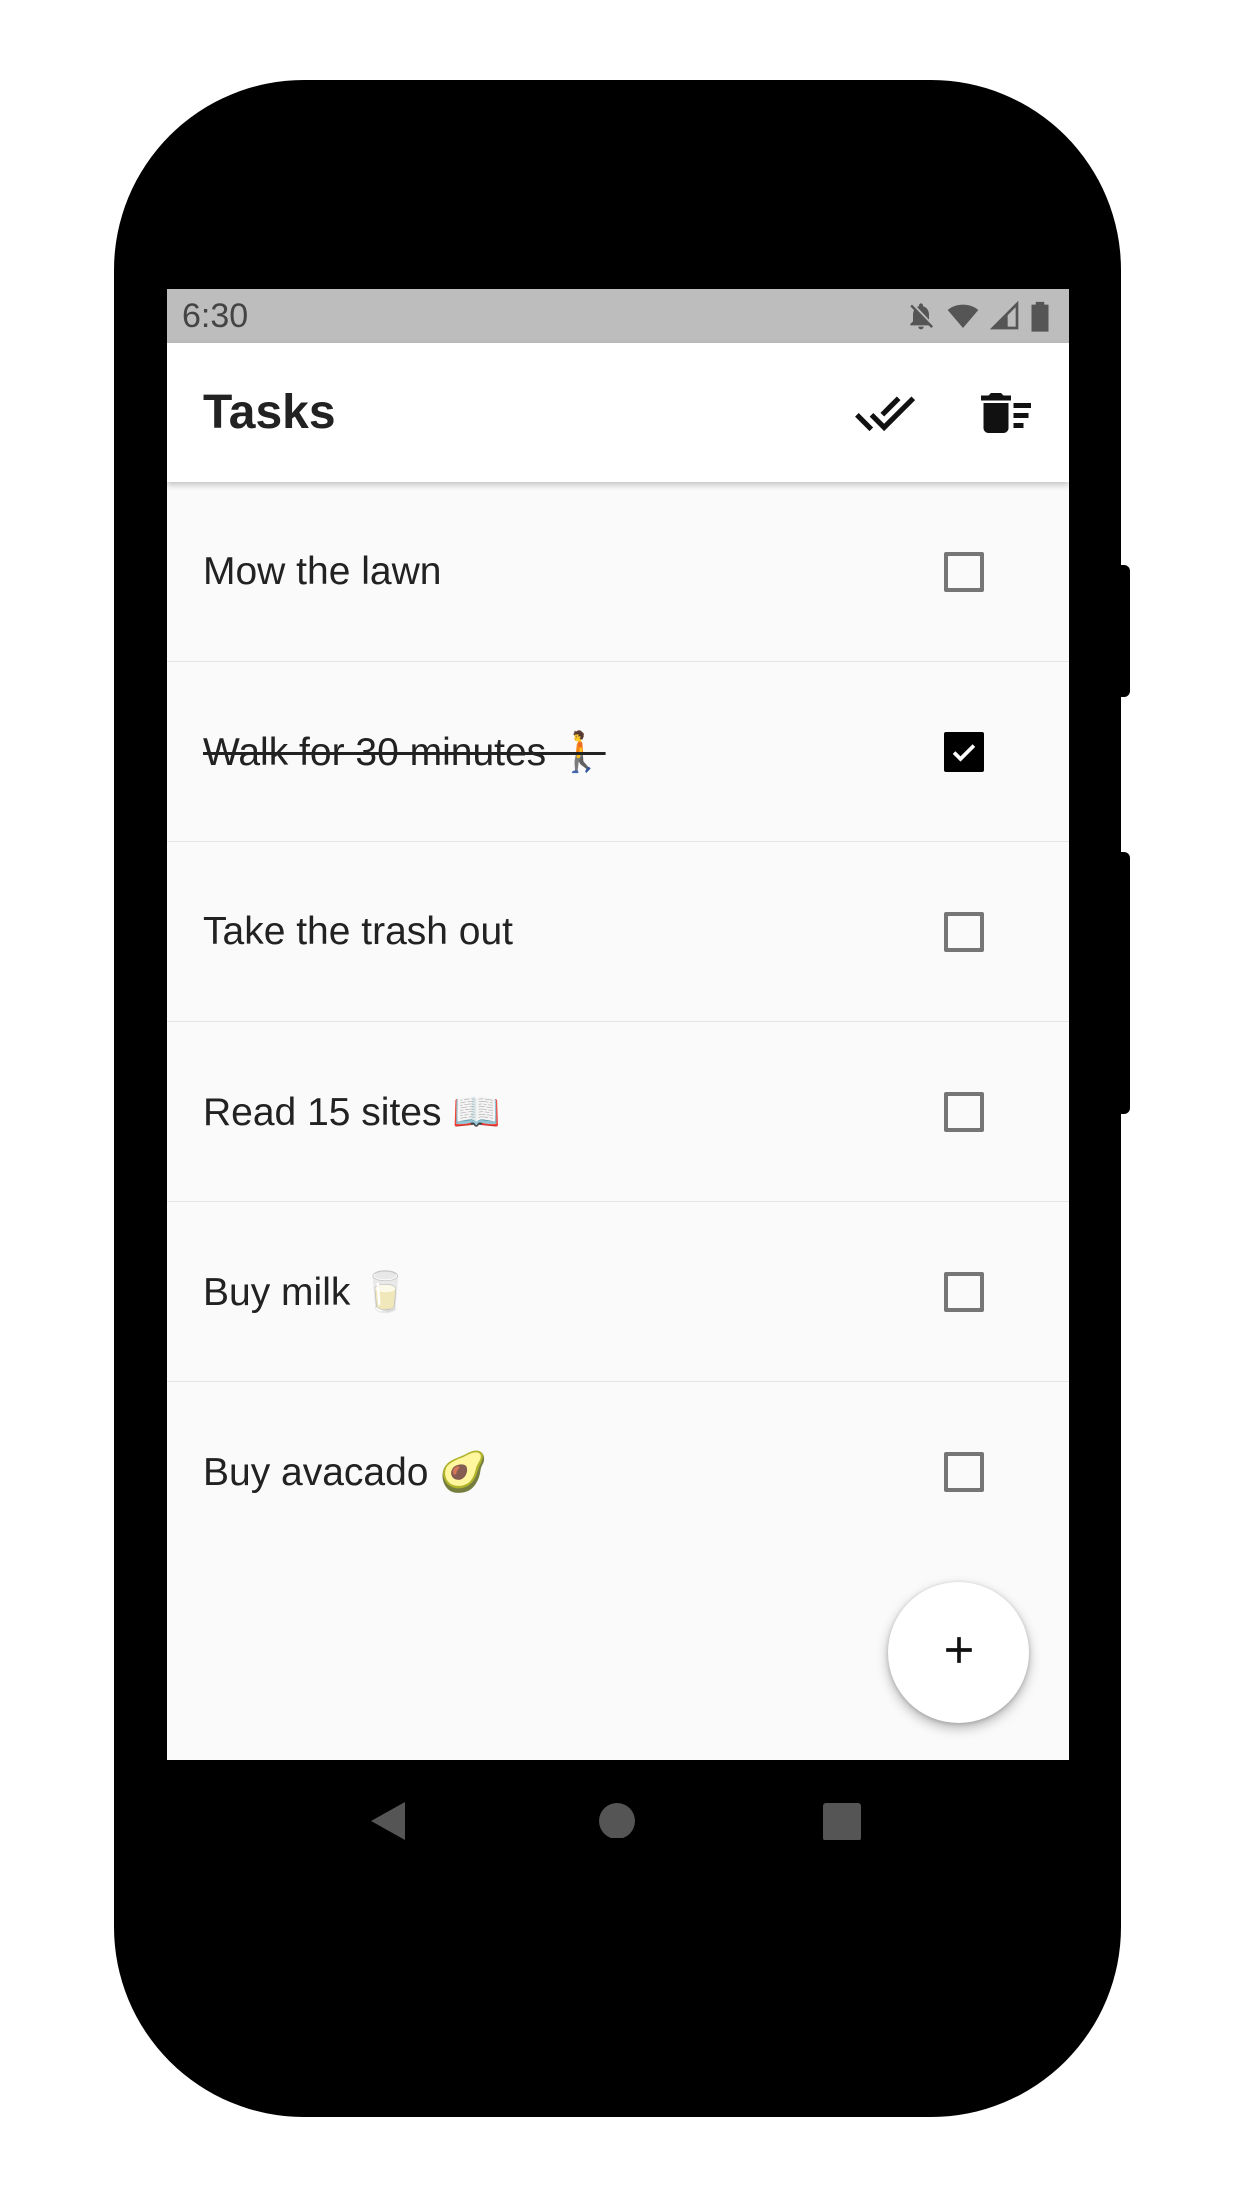 The width and height of the screenshot is (1242, 2208). What do you see at coordinates (618, 1471) in the screenshot?
I see `task-row: Buy avacado 🥑` at bounding box center [618, 1471].